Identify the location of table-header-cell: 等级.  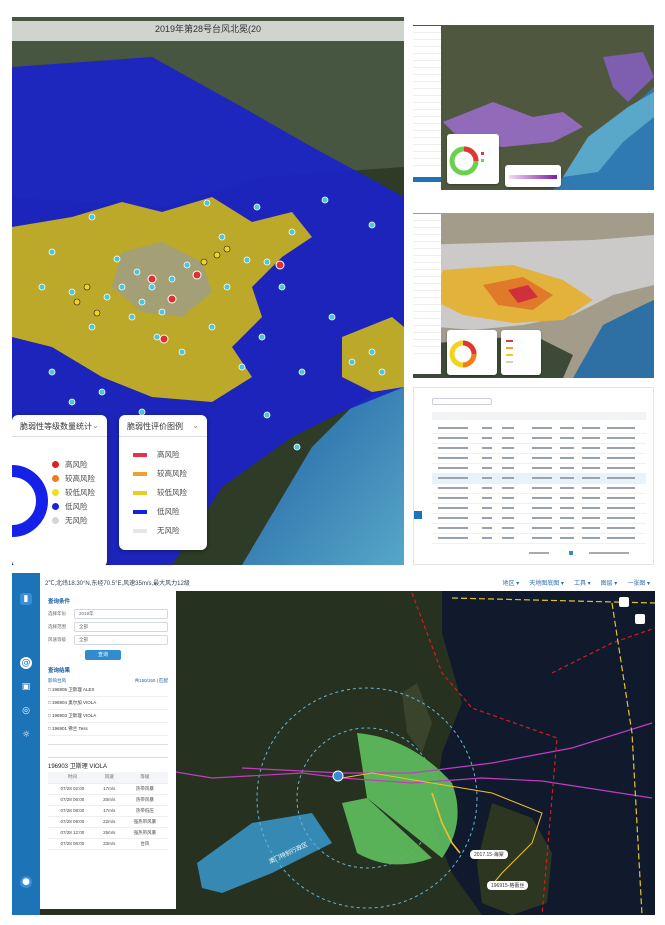
(144, 778).